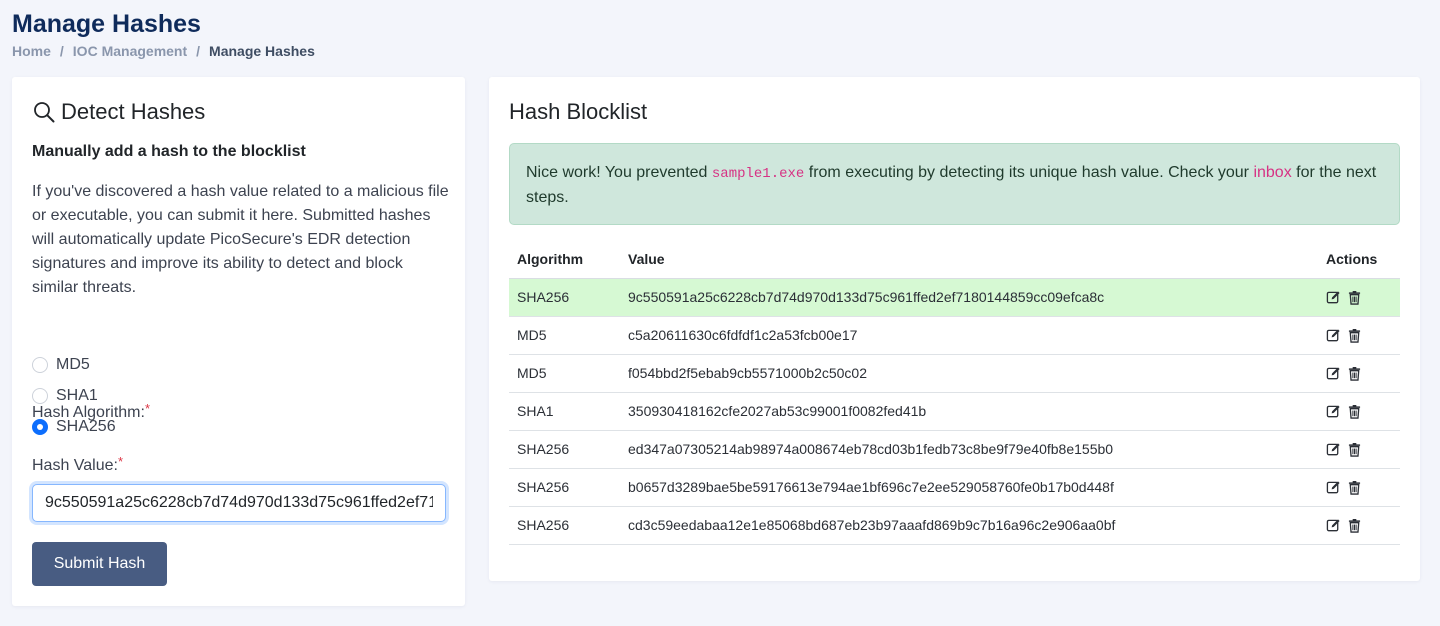 Image resolution: width=1440 pixels, height=626 pixels. Describe the element at coordinates (619, 172) in the screenshot. I see `alert-text-before: Nice work! You prevented` at that location.